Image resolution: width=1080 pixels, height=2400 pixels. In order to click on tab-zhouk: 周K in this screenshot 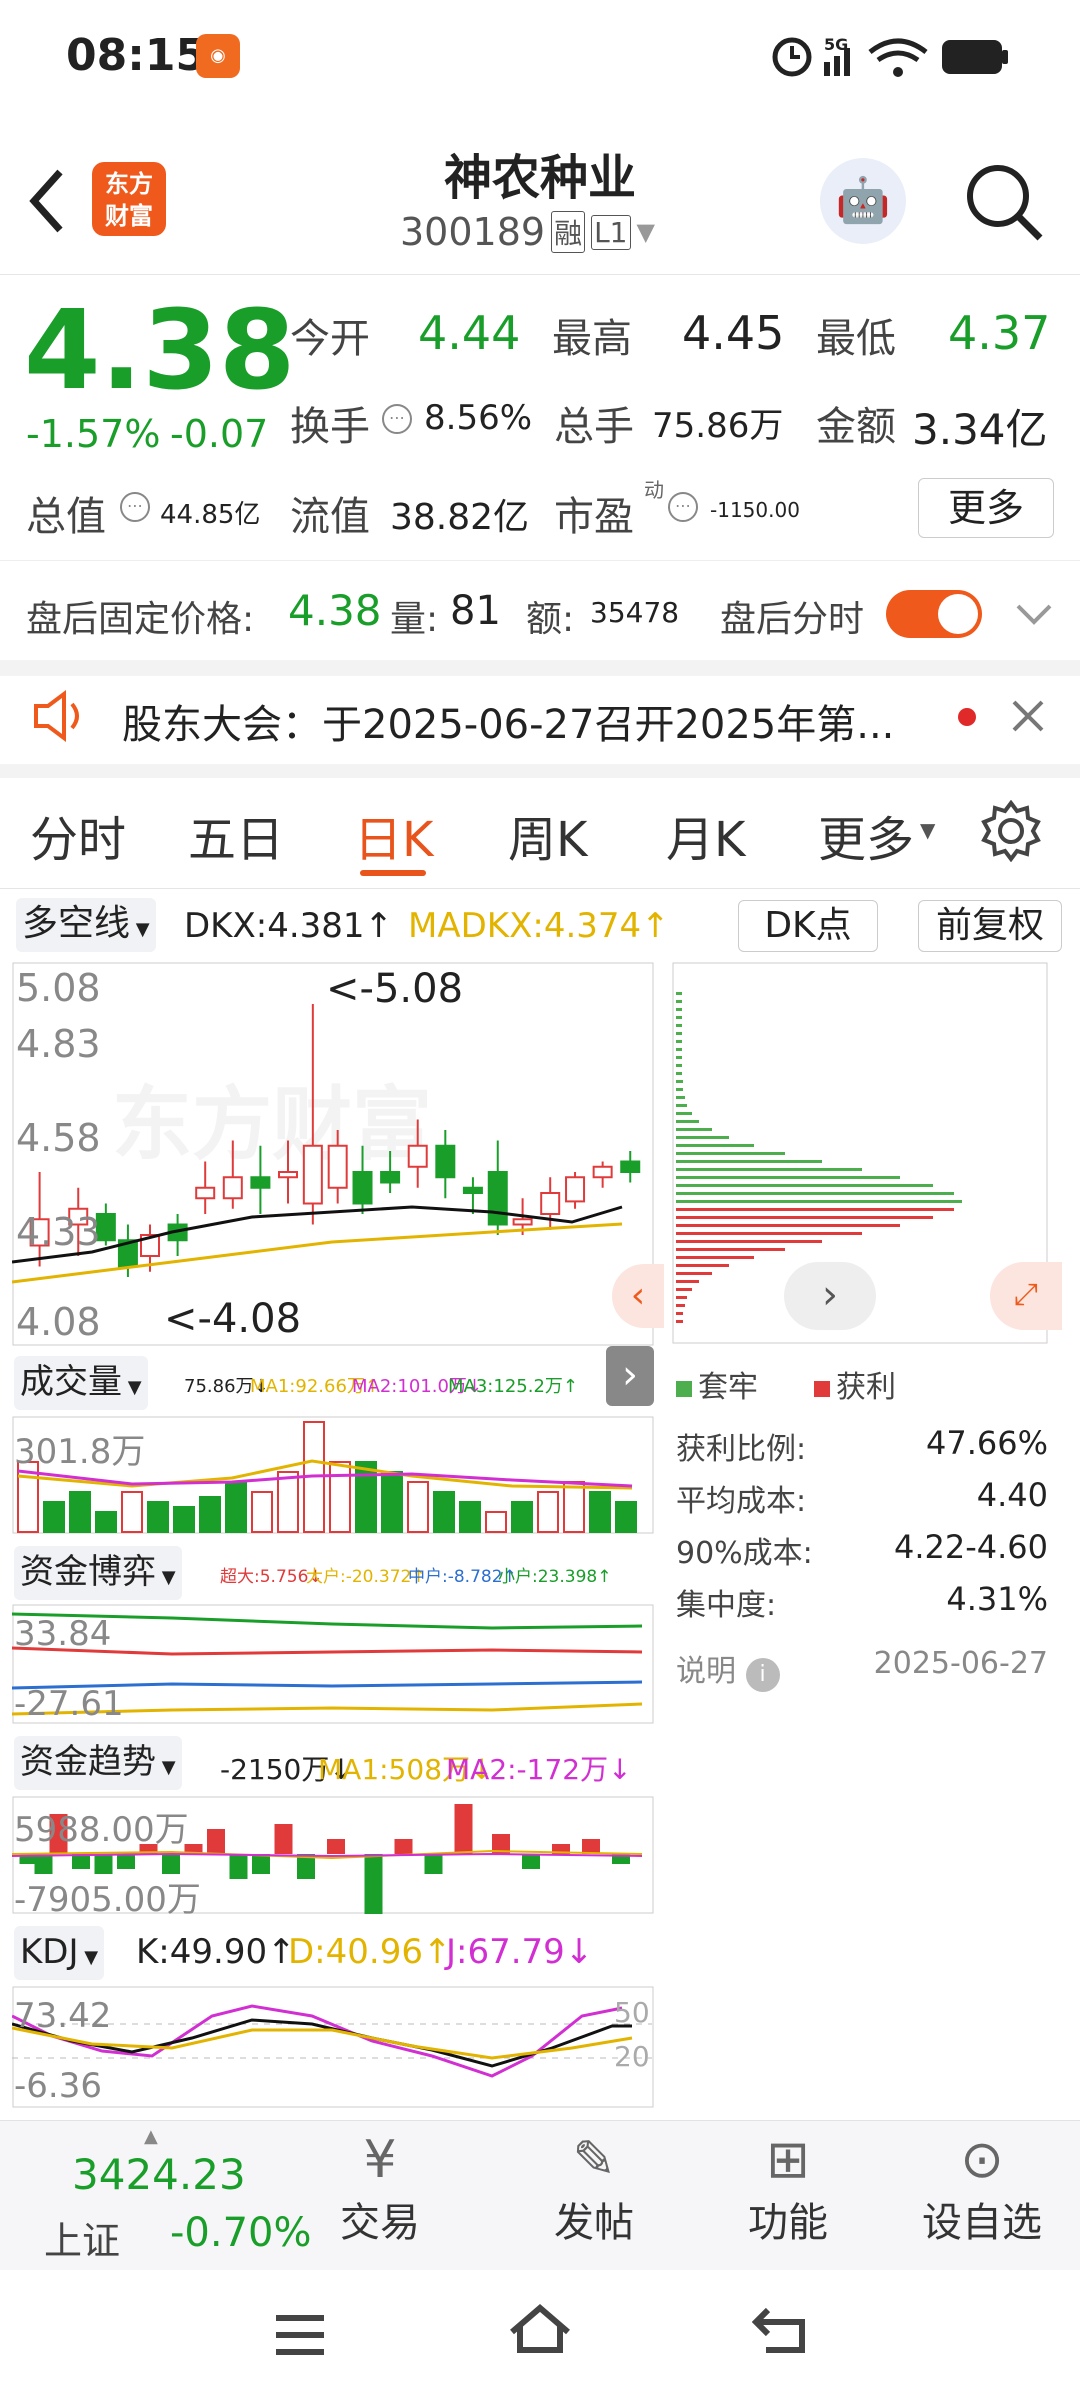, I will do `click(547, 835)`.